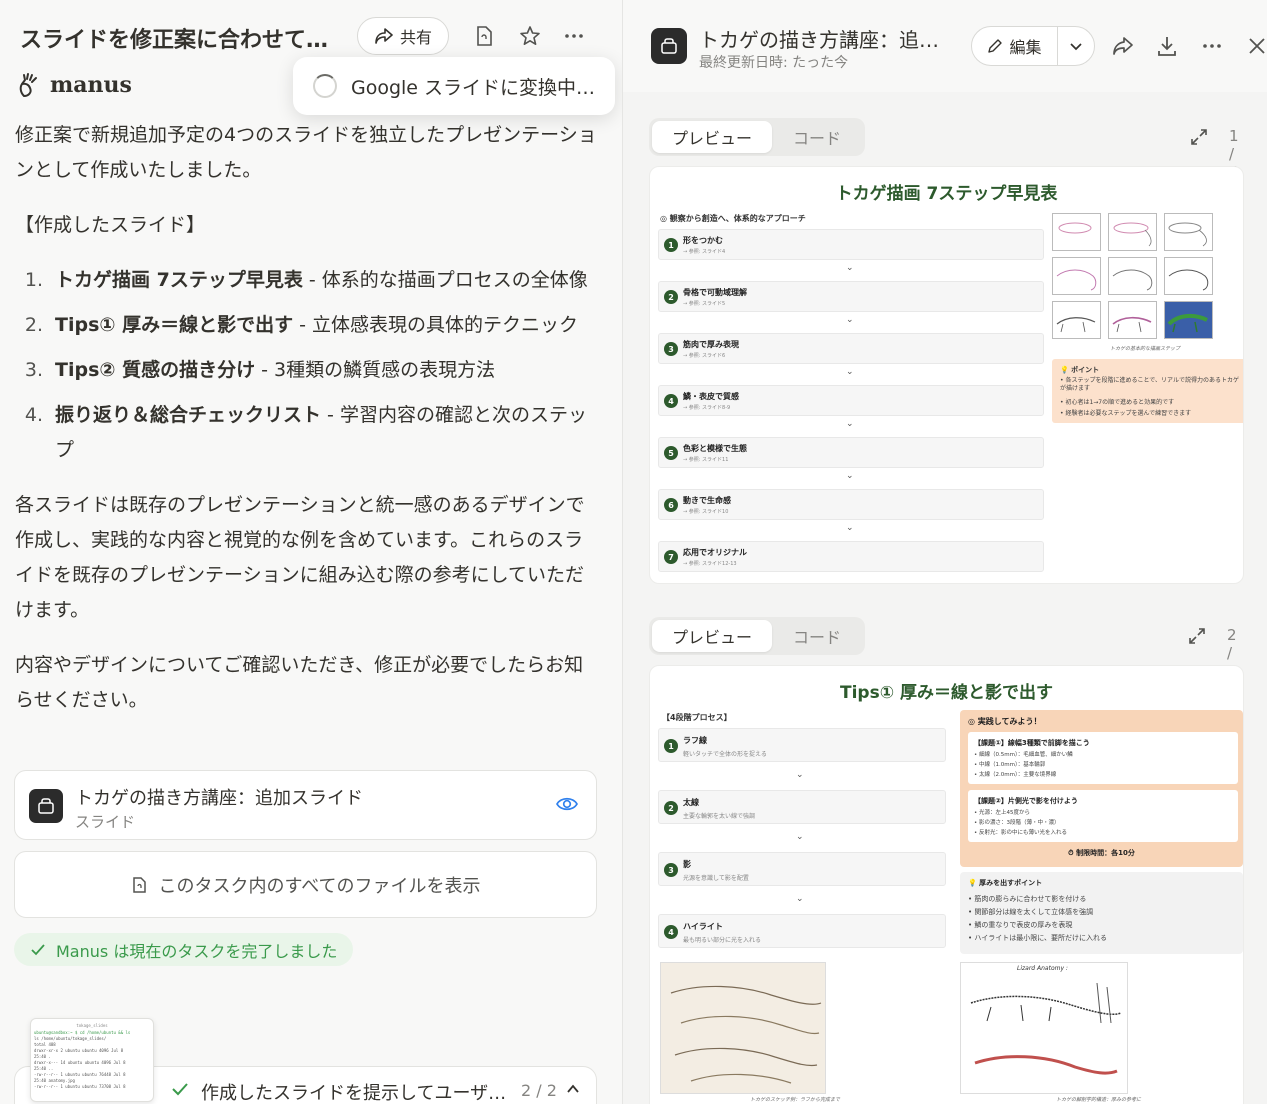  I want to click on pencil-icon, so click(995, 46).